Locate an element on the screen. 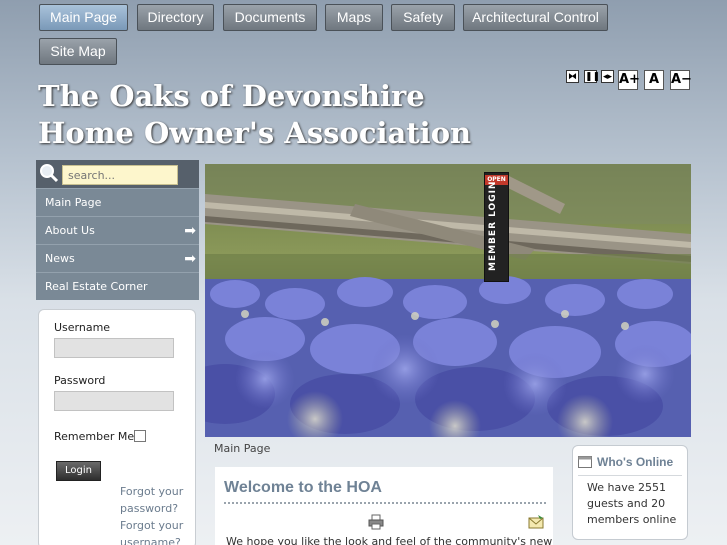 The width and height of the screenshot is (727, 545). breadcrumb: Main Page is located at coordinates (242, 448).